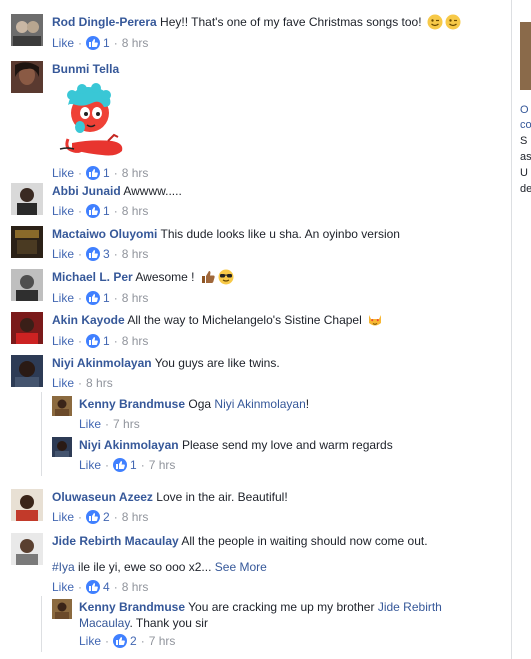 The height and width of the screenshot is (659, 531). Describe the element at coordinates (222, 497) in the screenshot. I see `comment-text: Love in the air. Beautiful!` at that location.